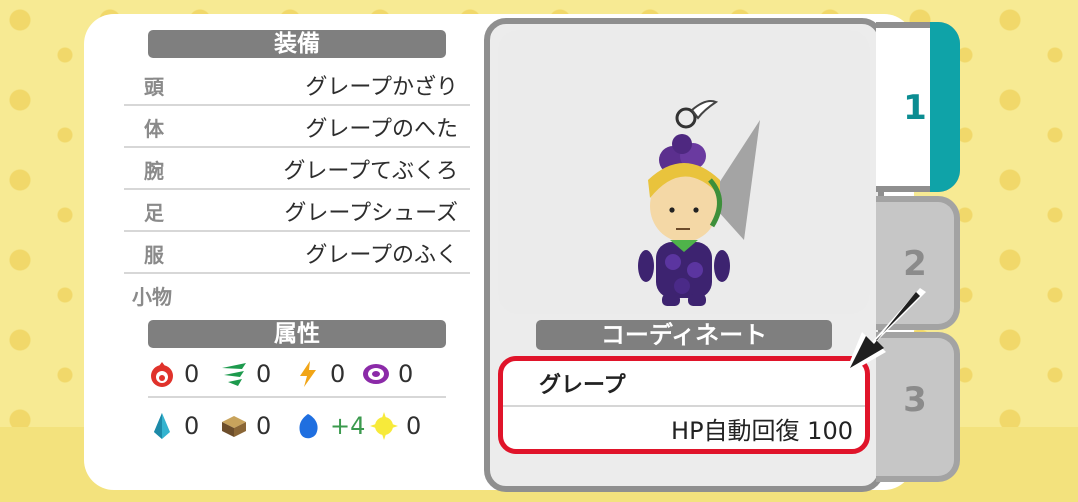 The width and height of the screenshot is (1078, 502). Describe the element at coordinates (915, 108) in the screenshot. I see `tab-label: 1` at that location.